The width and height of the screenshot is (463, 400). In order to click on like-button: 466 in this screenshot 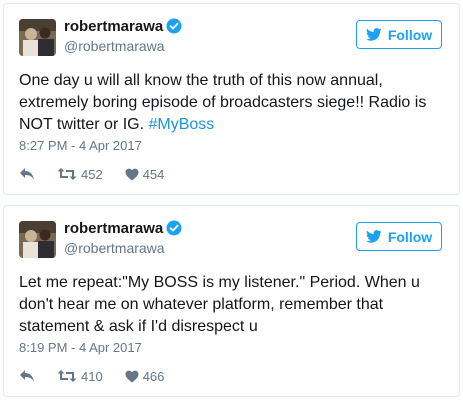, I will do `click(145, 376)`.